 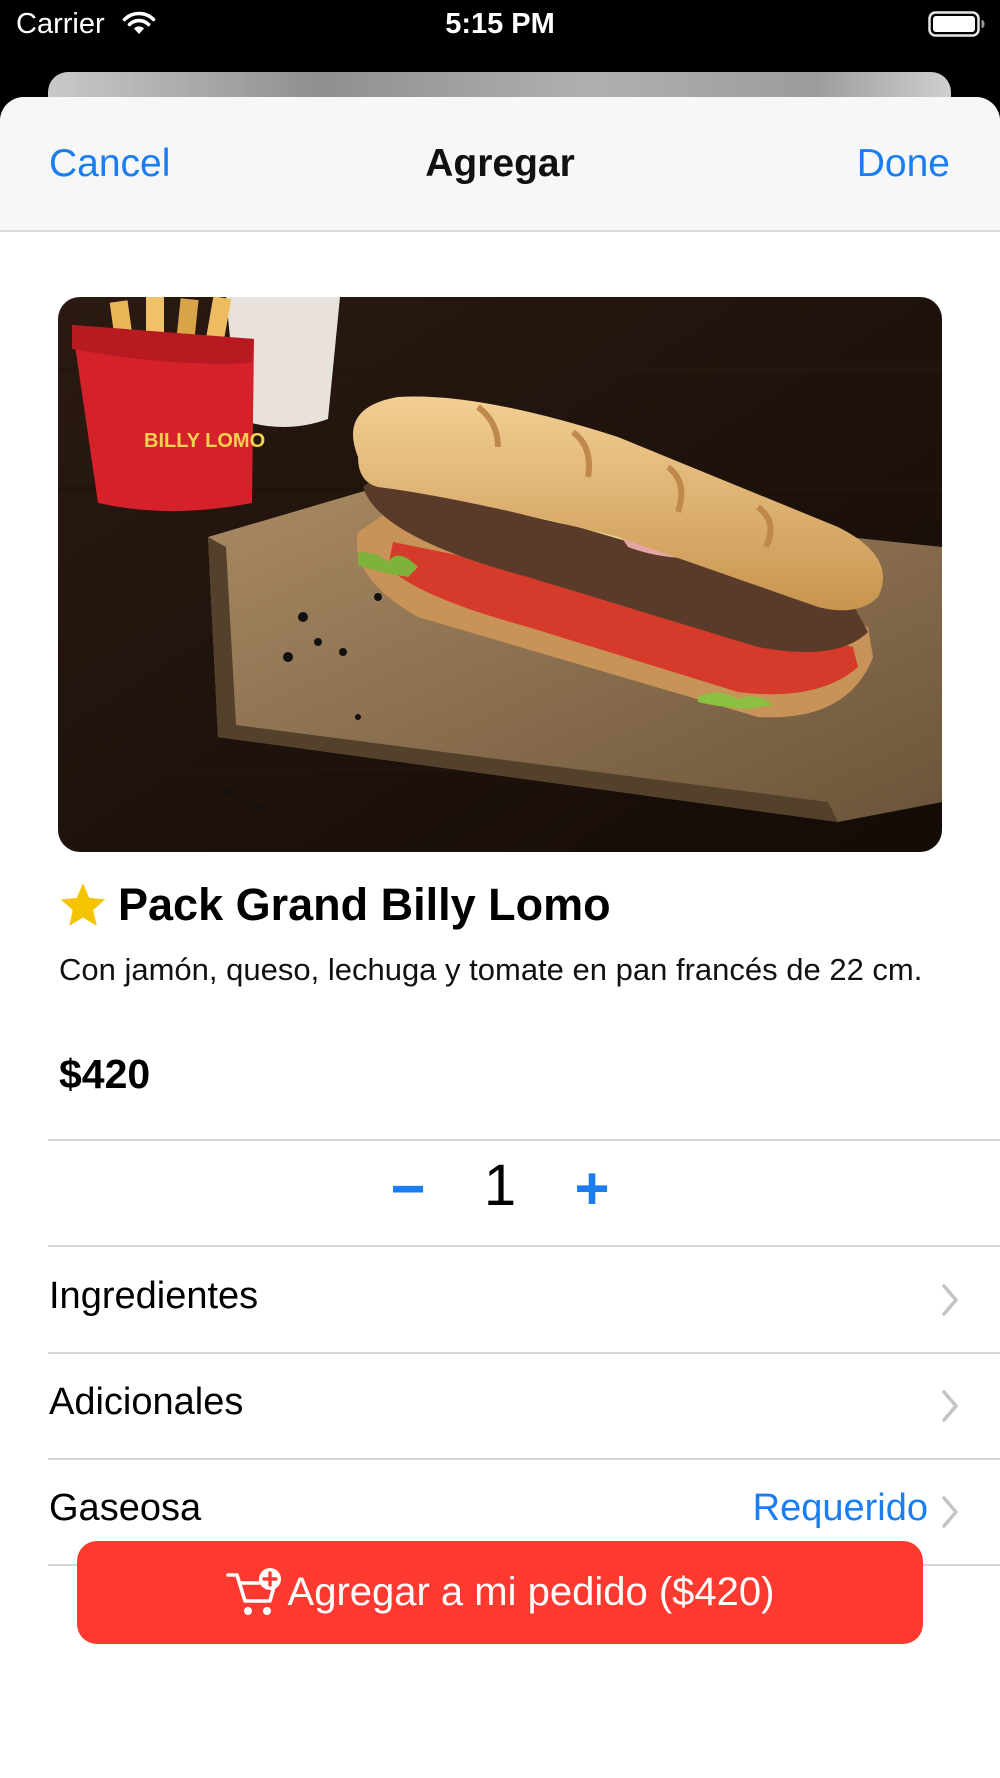 What do you see at coordinates (500, 1185) in the screenshot?
I see `quantity-value: 1` at bounding box center [500, 1185].